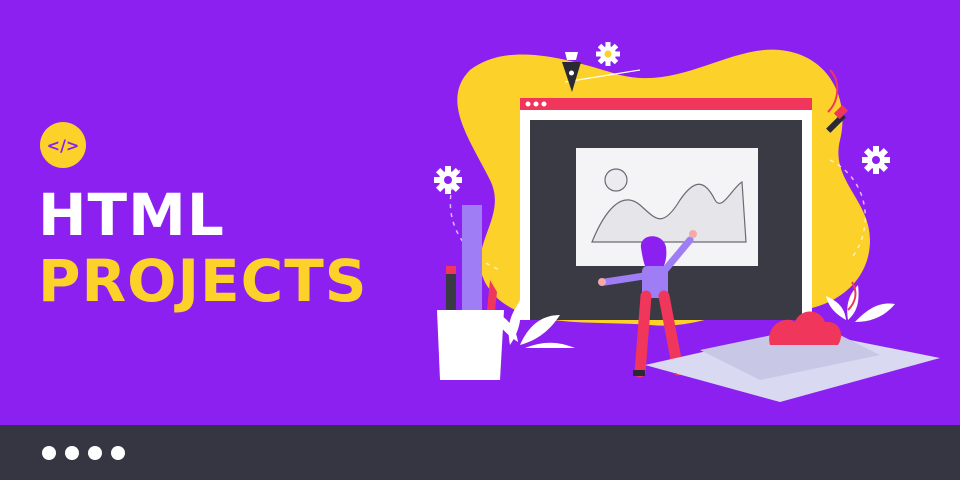 The height and width of the screenshot is (480, 960). I want to click on footer-bar, so click(480, 452).